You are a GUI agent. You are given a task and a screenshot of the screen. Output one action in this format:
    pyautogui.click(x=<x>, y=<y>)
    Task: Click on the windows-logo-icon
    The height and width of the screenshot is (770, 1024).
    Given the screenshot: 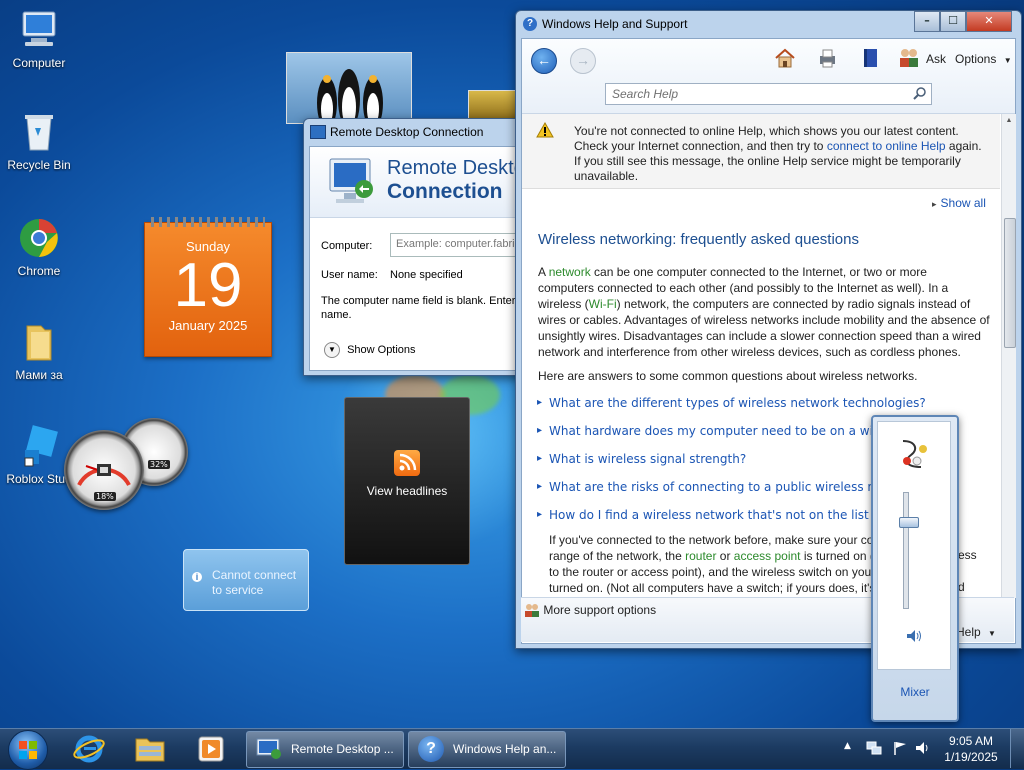 What is the action you would take?
    pyautogui.click(x=28, y=750)
    